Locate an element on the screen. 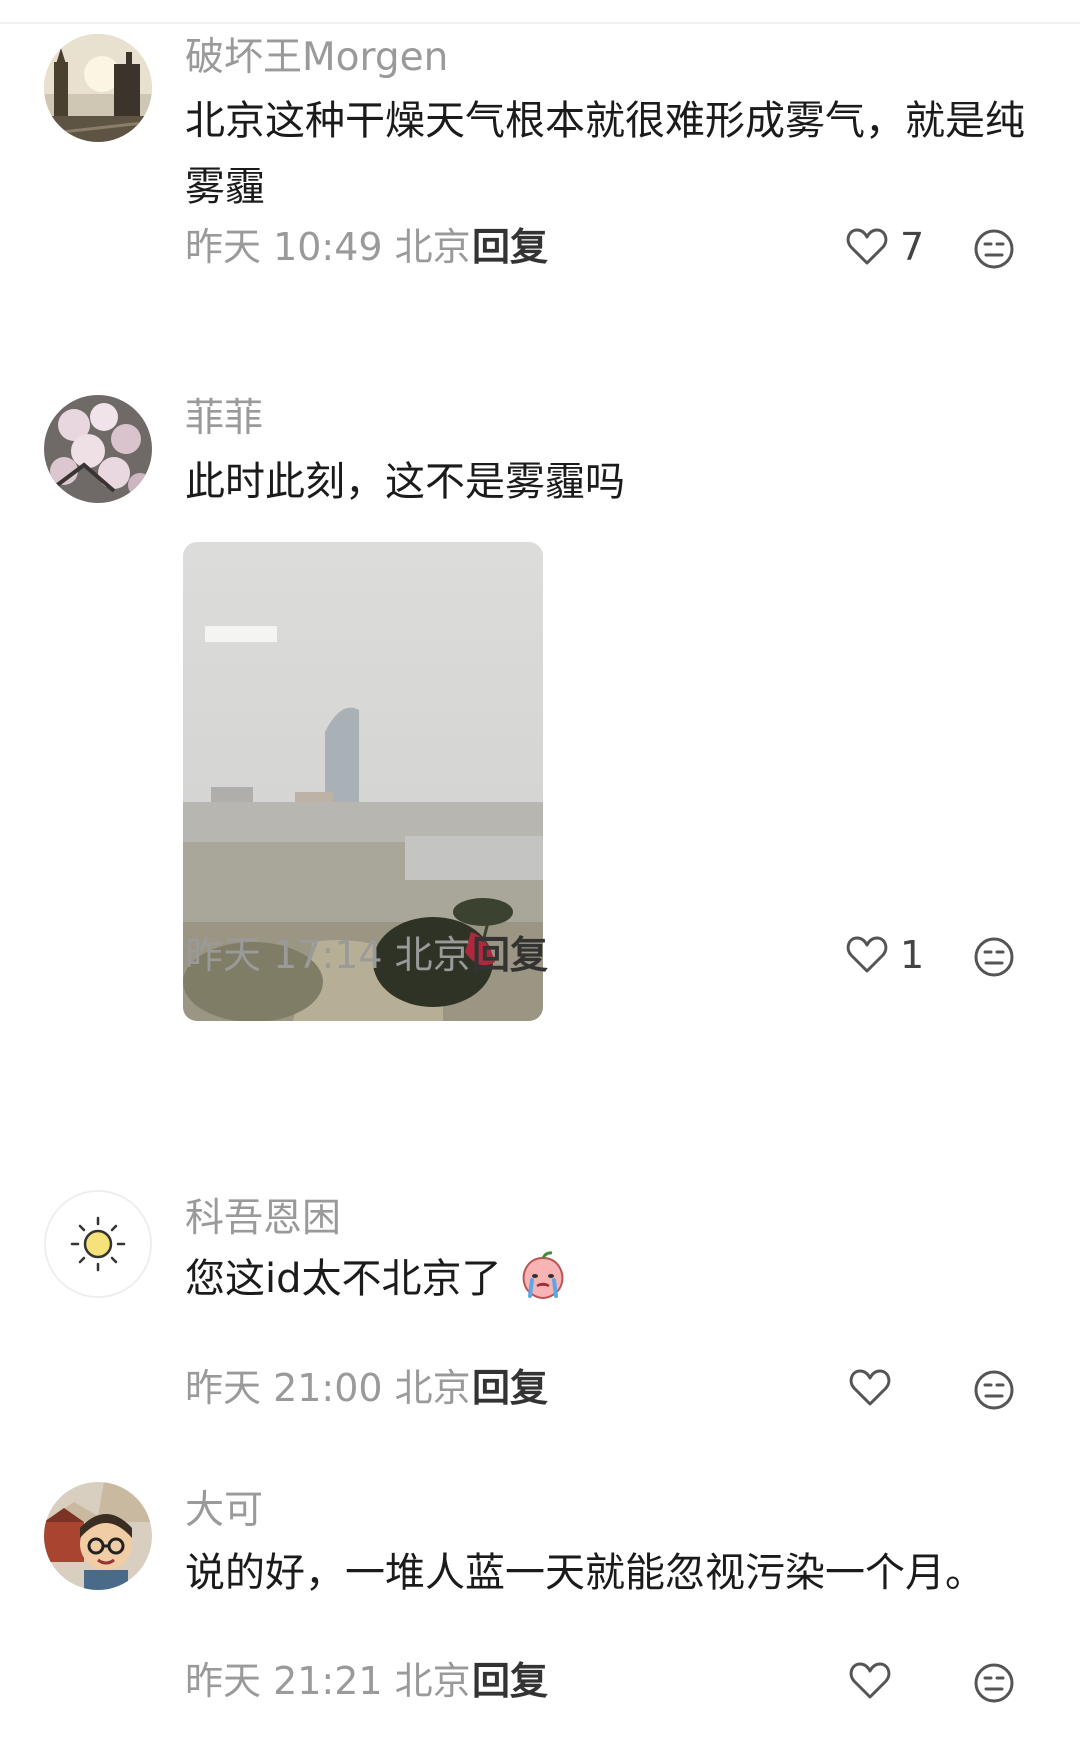 The width and height of the screenshot is (1080, 1764). top-divider is located at coordinates (540, 23).